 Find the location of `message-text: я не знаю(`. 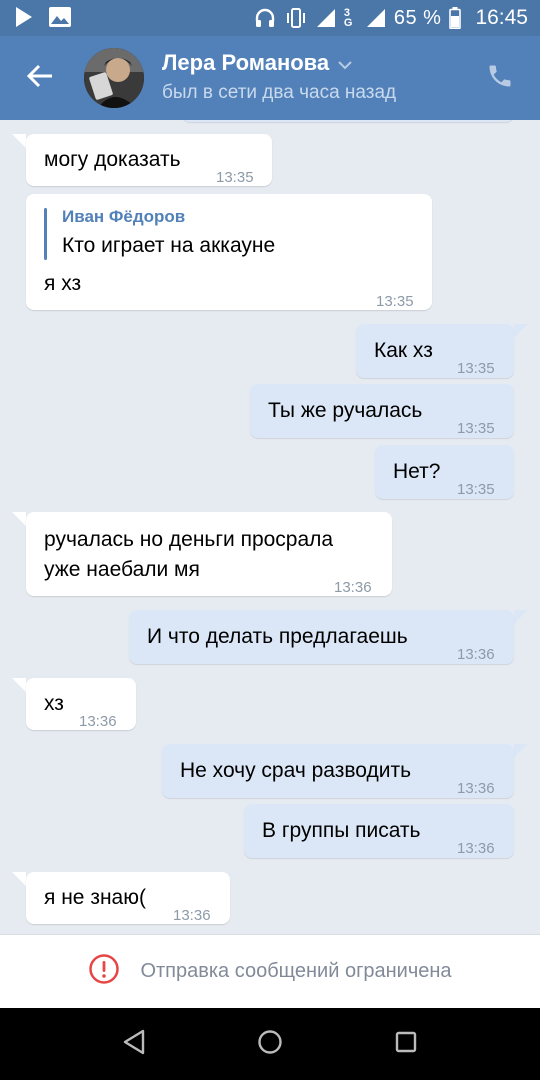

message-text: я не знаю( is located at coordinates (95, 897).